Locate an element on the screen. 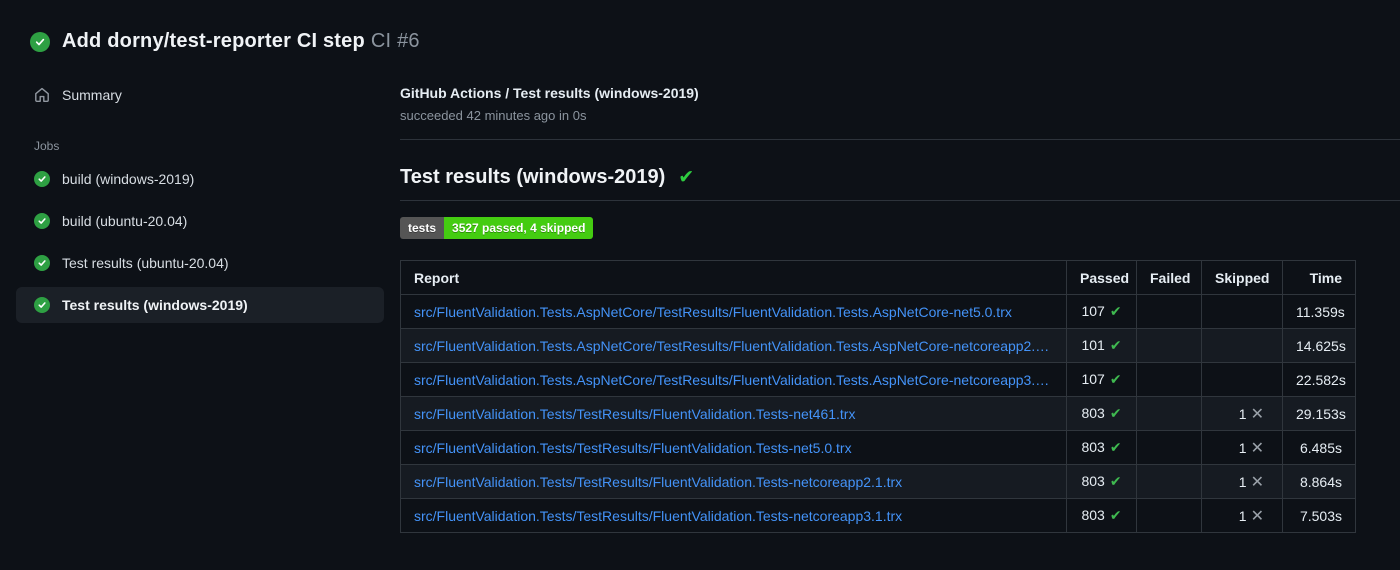  column-header-skipped: Skipped is located at coordinates (1242, 277).